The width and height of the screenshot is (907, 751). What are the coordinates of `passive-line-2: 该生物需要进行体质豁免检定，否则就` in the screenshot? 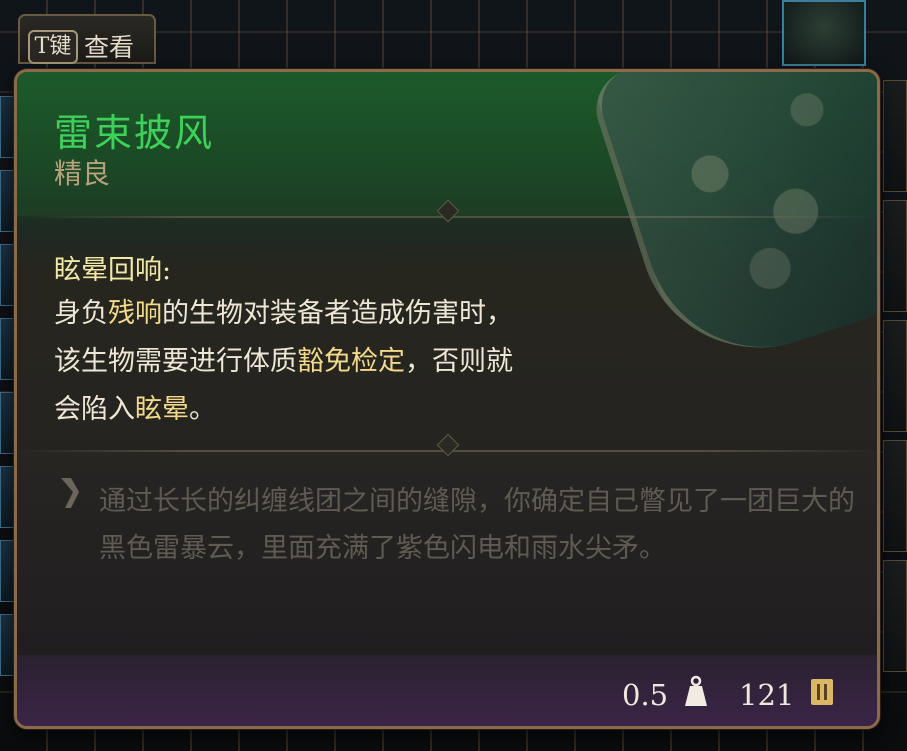 It's located at (283, 361).